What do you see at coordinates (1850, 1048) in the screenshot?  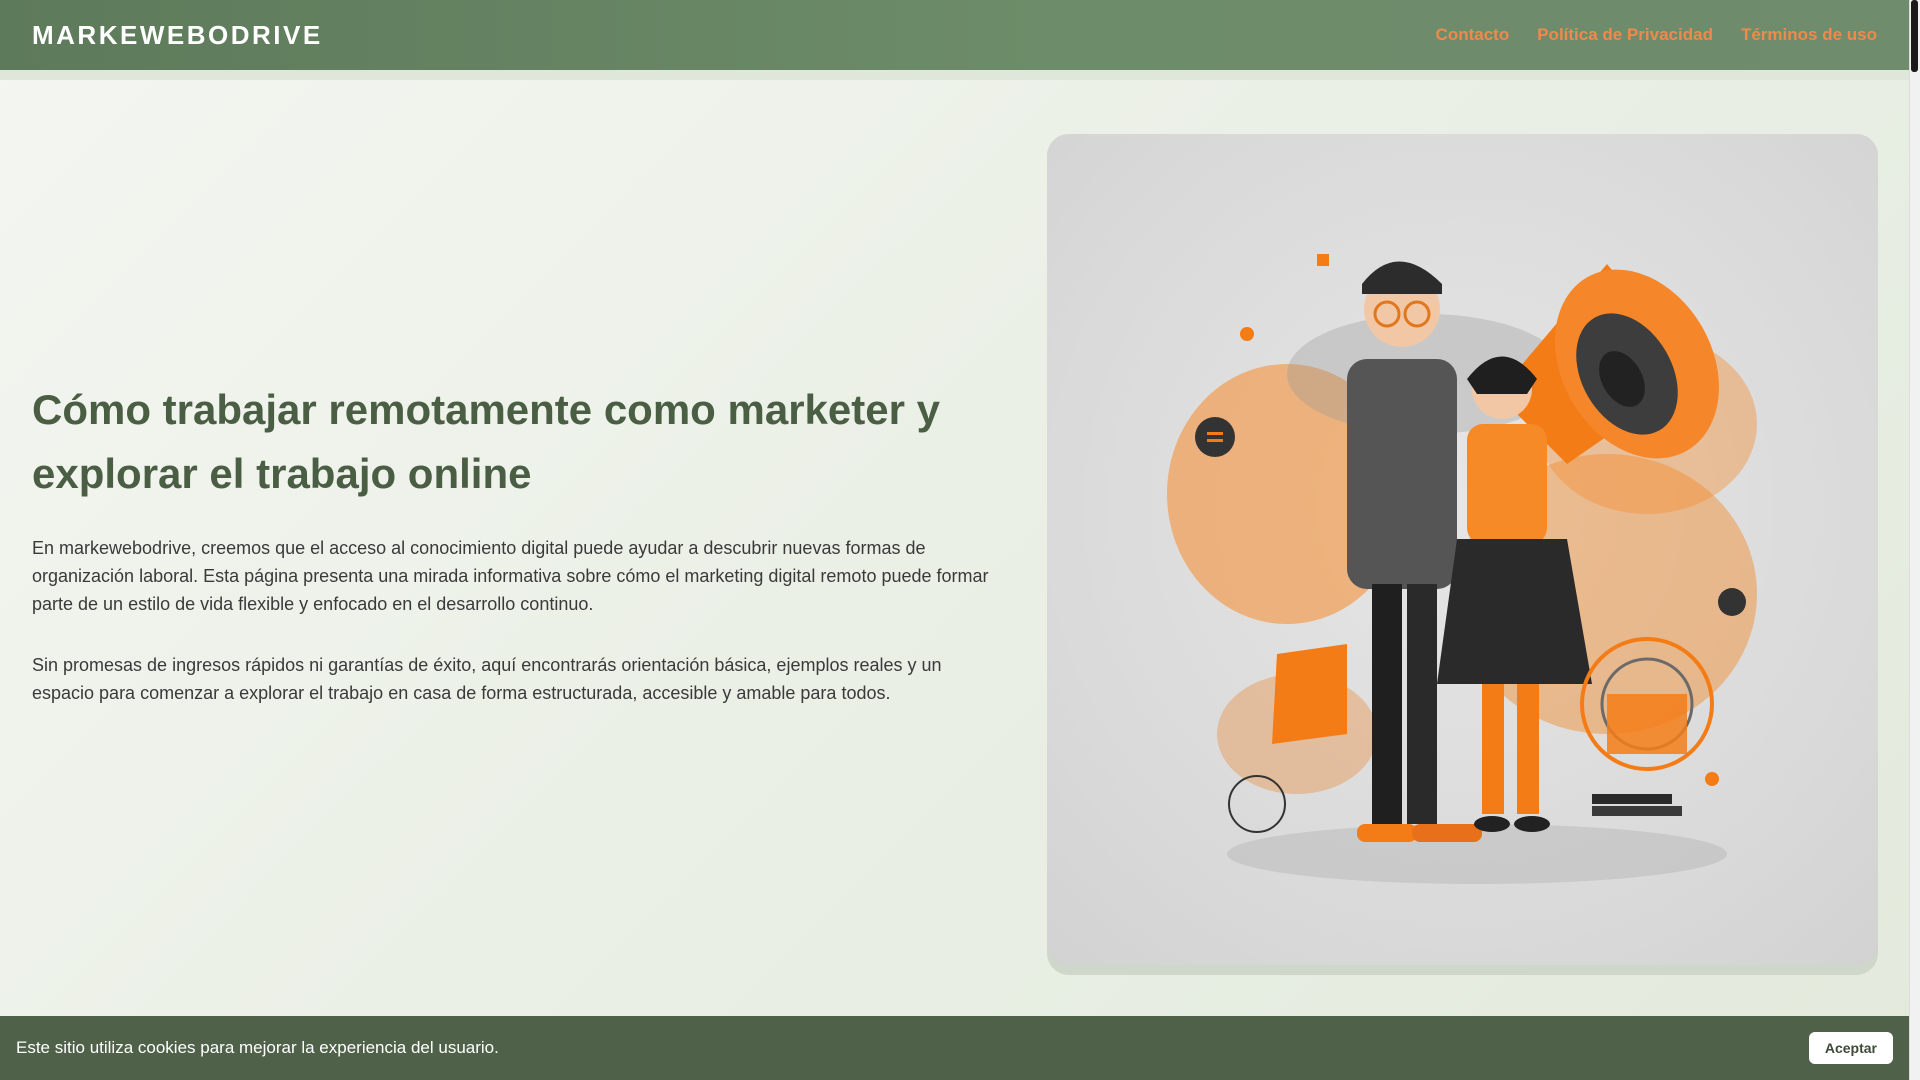 I see `accept-cookies-button: Aceptar` at bounding box center [1850, 1048].